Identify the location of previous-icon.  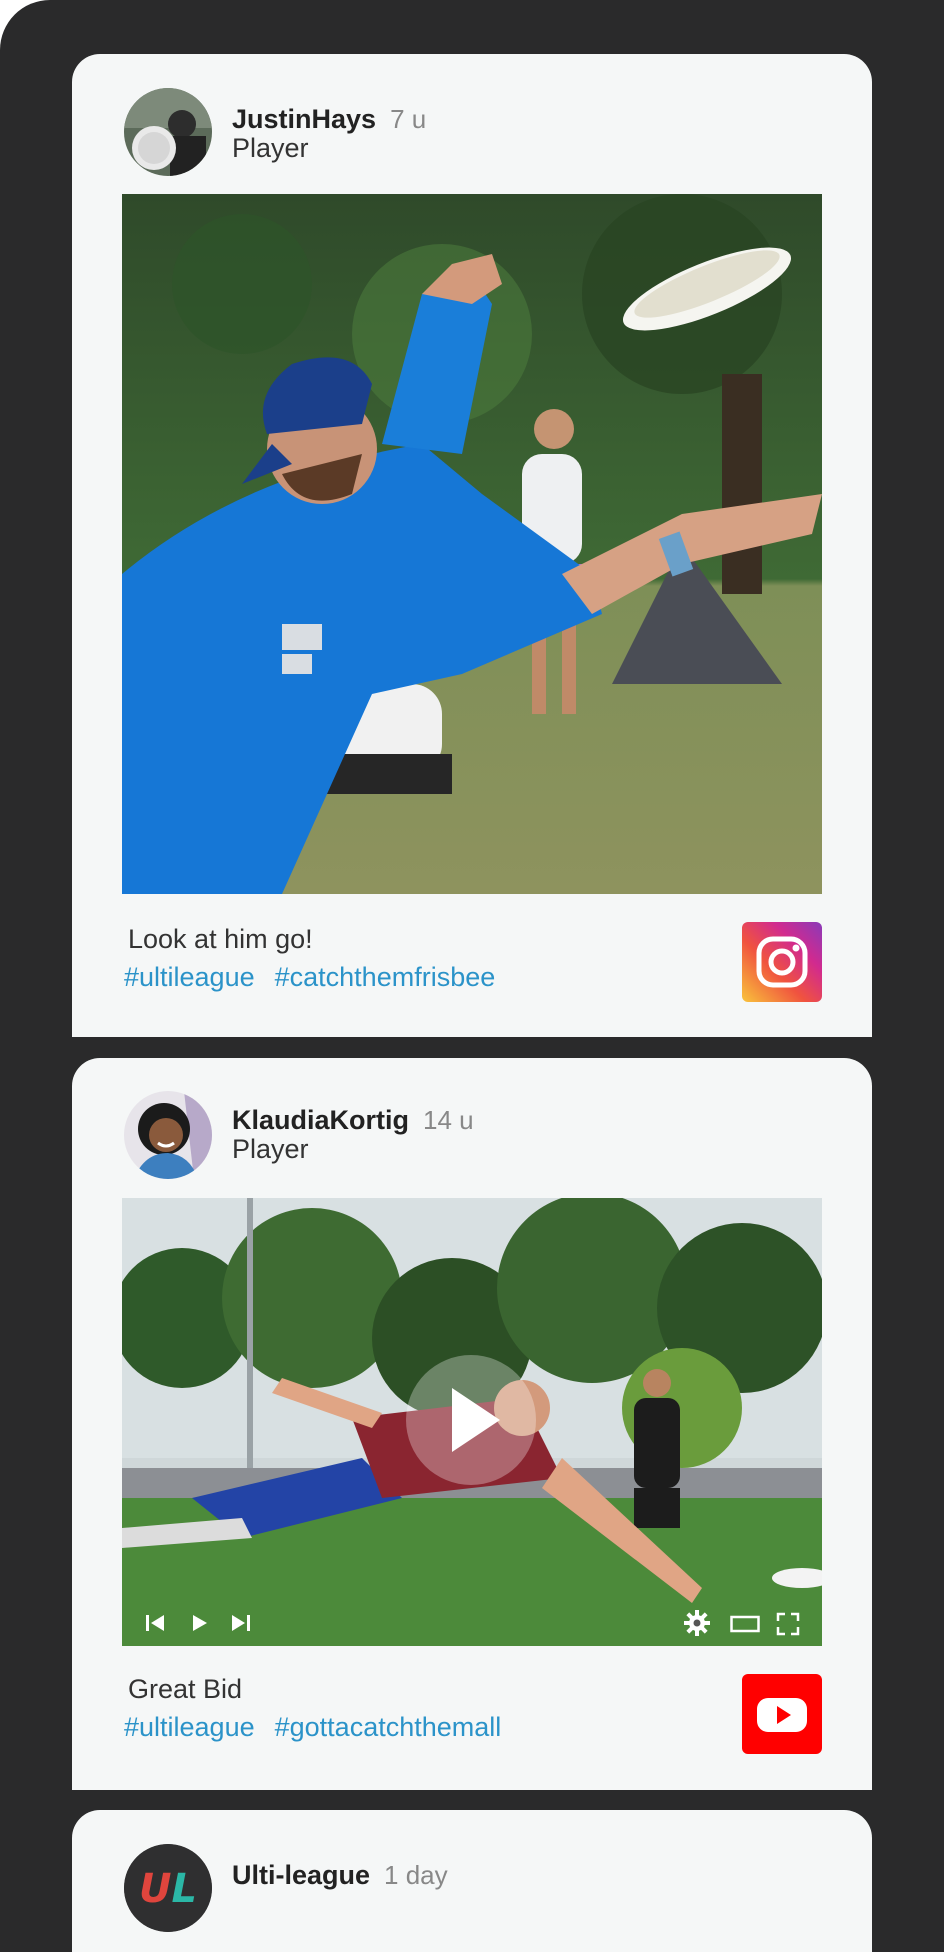
(155, 1623).